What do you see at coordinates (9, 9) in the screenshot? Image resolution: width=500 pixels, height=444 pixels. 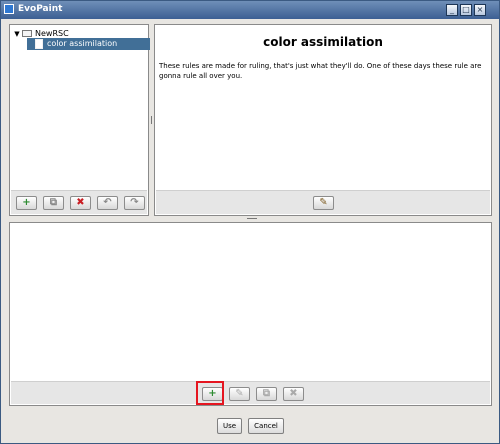 I see `app-icon` at bounding box center [9, 9].